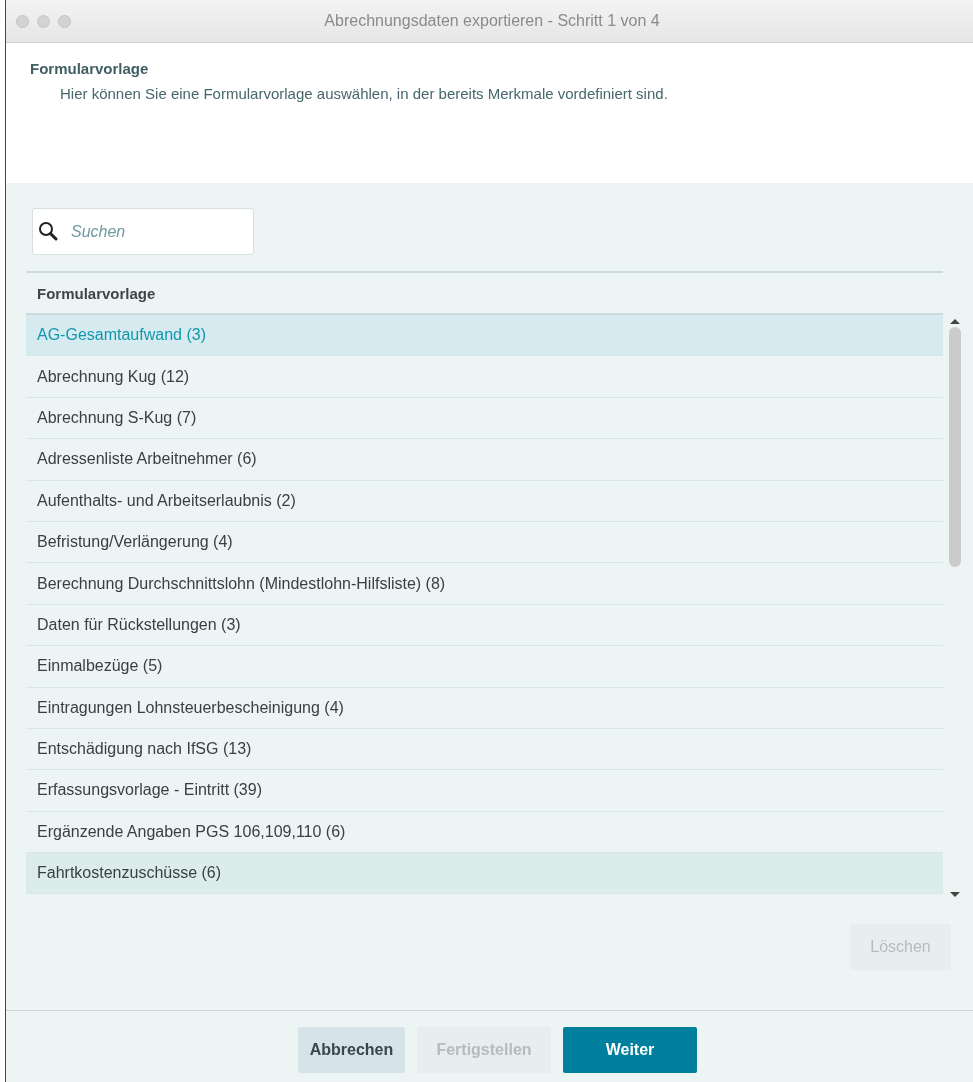 The image size is (973, 1082). What do you see at coordinates (484, 542) in the screenshot?
I see `list-row: Befristung/Verlängerung (4)` at bounding box center [484, 542].